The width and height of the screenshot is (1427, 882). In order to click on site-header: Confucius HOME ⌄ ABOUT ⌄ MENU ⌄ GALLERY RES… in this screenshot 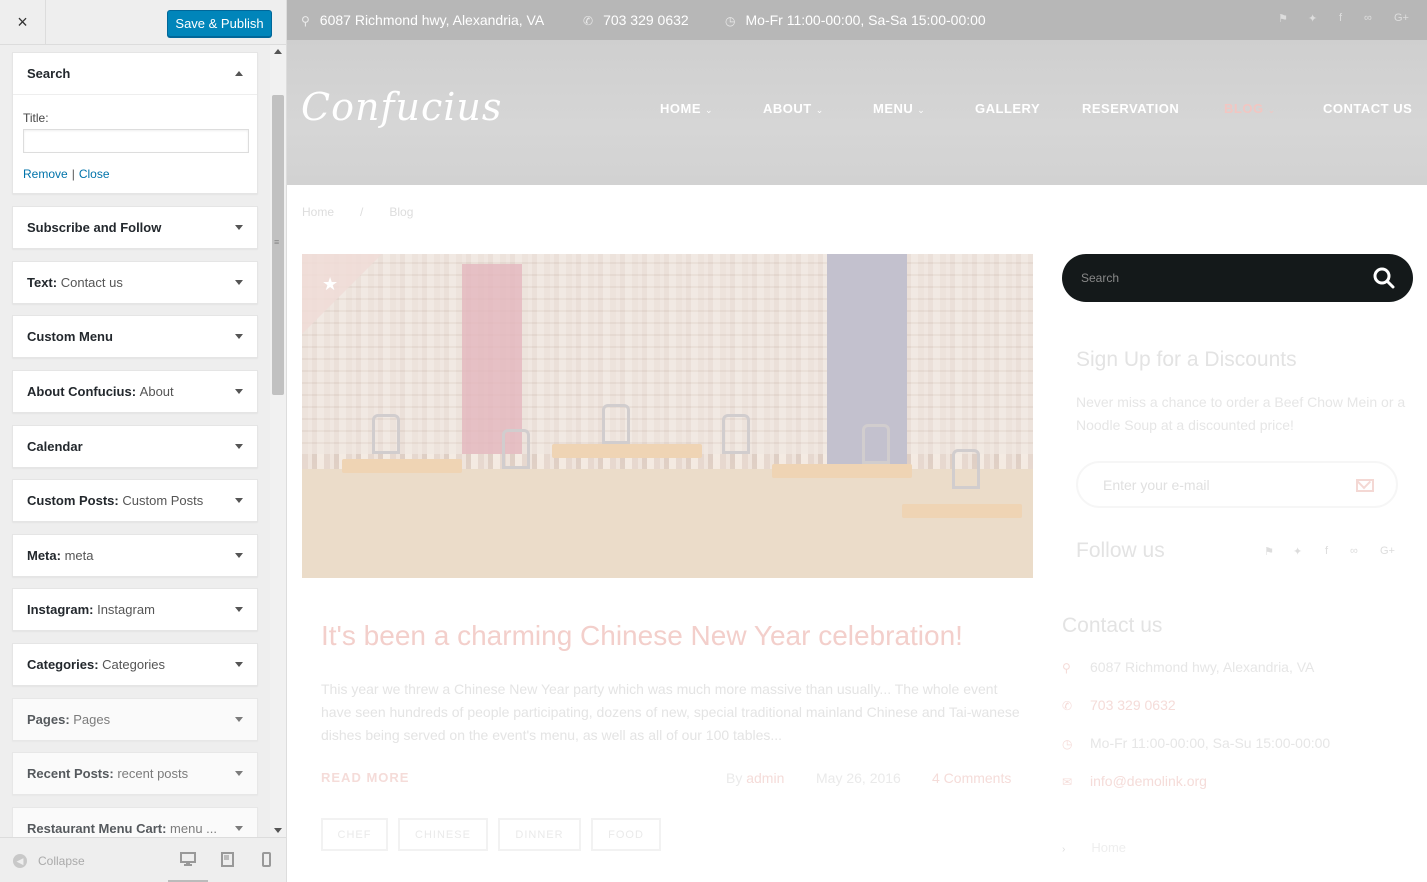, I will do `click(857, 112)`.